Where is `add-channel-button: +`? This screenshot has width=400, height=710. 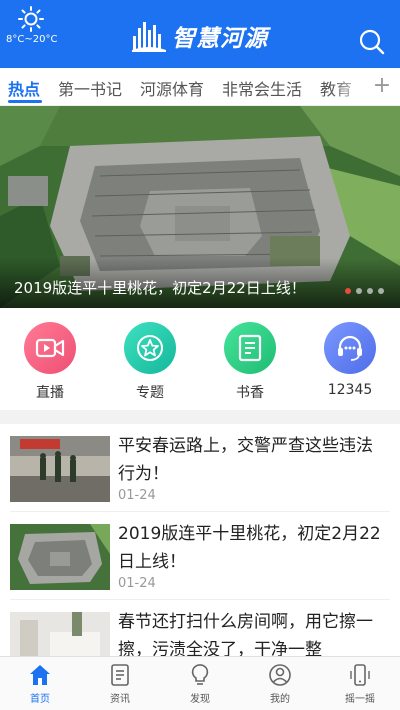 add-channel-button: + is located at coordinates (382, 86).